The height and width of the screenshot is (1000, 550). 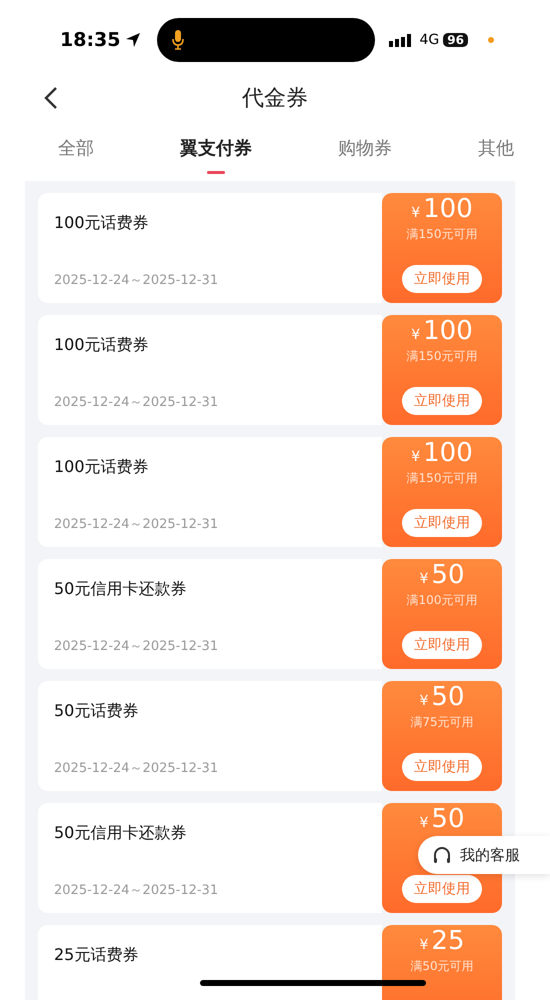 I want to click on coupon-amount: 25, so click(x=447, y=941).